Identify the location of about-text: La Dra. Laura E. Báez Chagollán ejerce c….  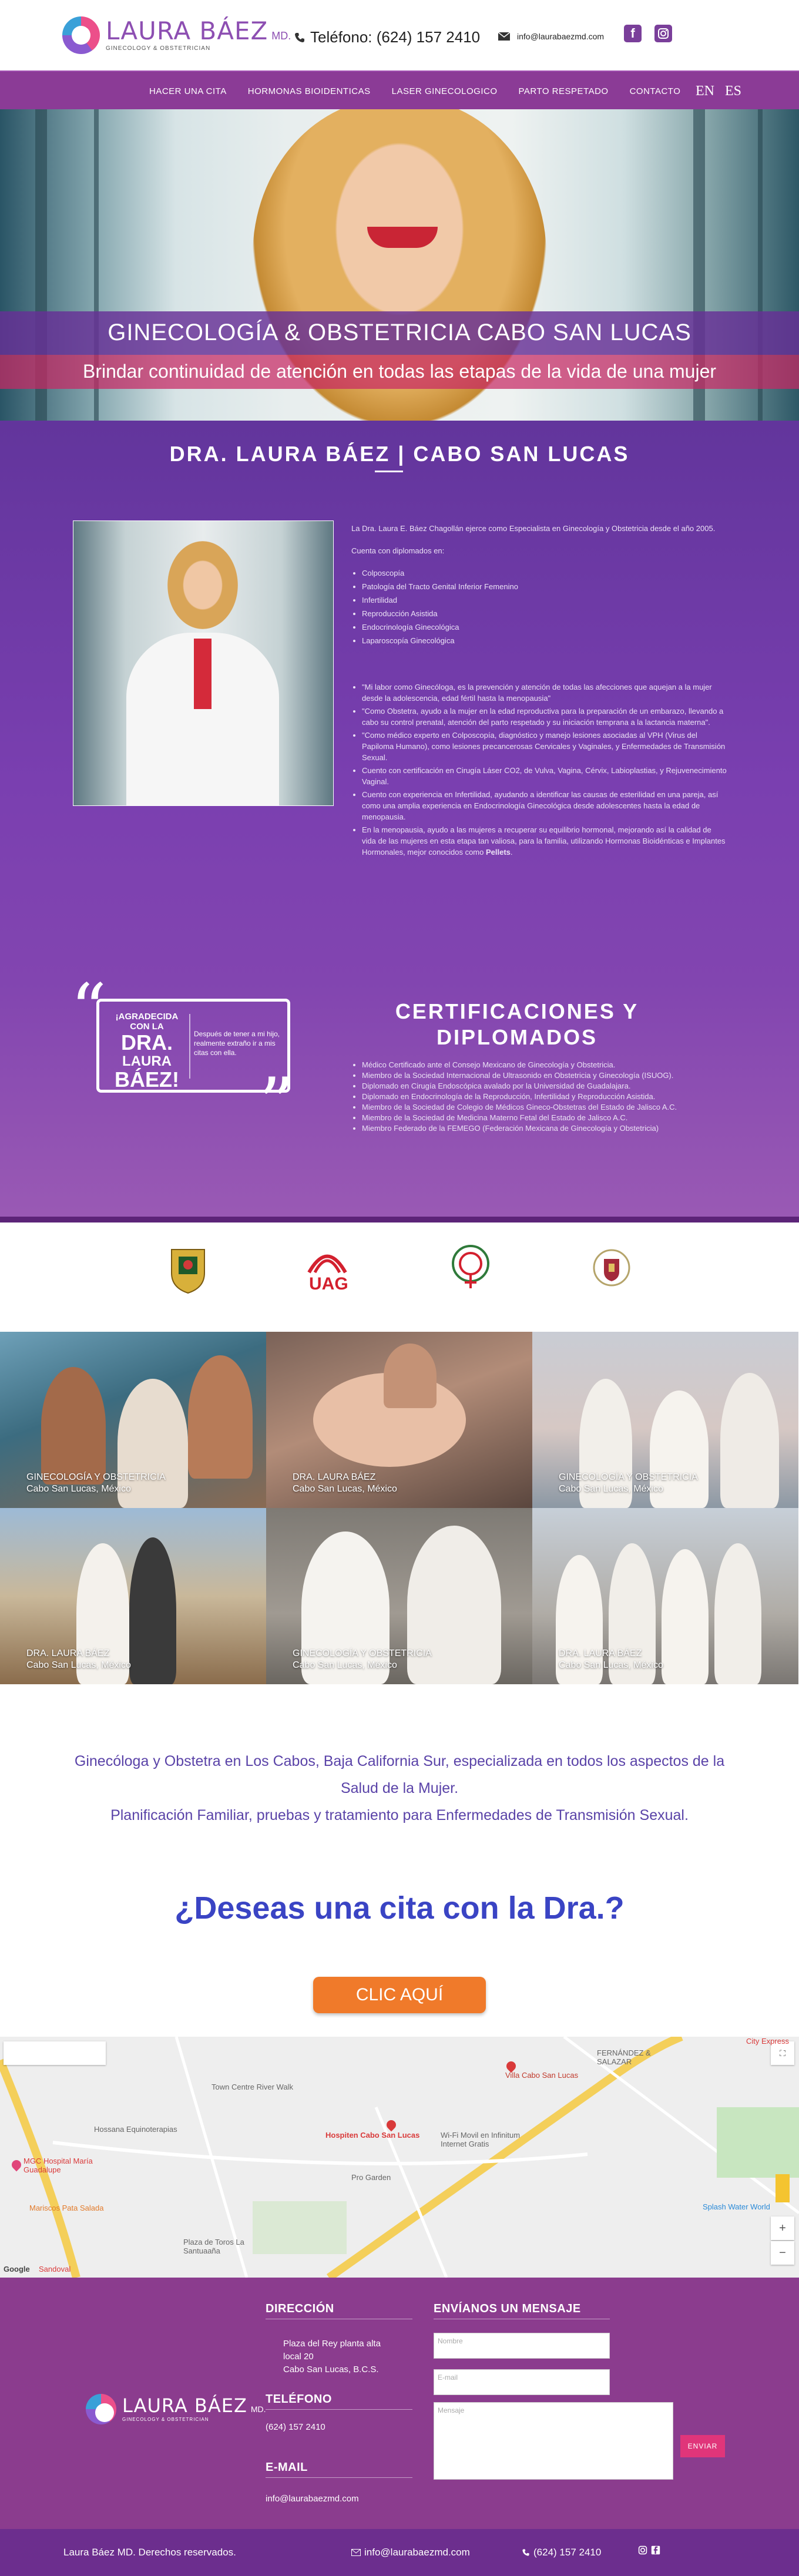
(539, 696).